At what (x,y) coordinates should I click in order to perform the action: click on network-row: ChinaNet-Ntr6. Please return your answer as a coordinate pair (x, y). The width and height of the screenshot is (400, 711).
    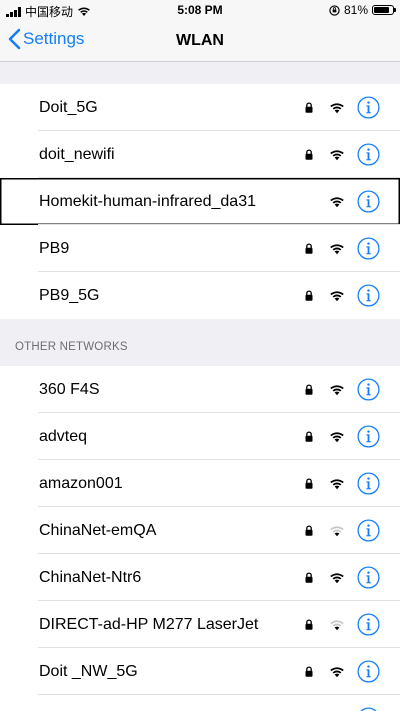
    Looking at the image, I should click on (200, 577).